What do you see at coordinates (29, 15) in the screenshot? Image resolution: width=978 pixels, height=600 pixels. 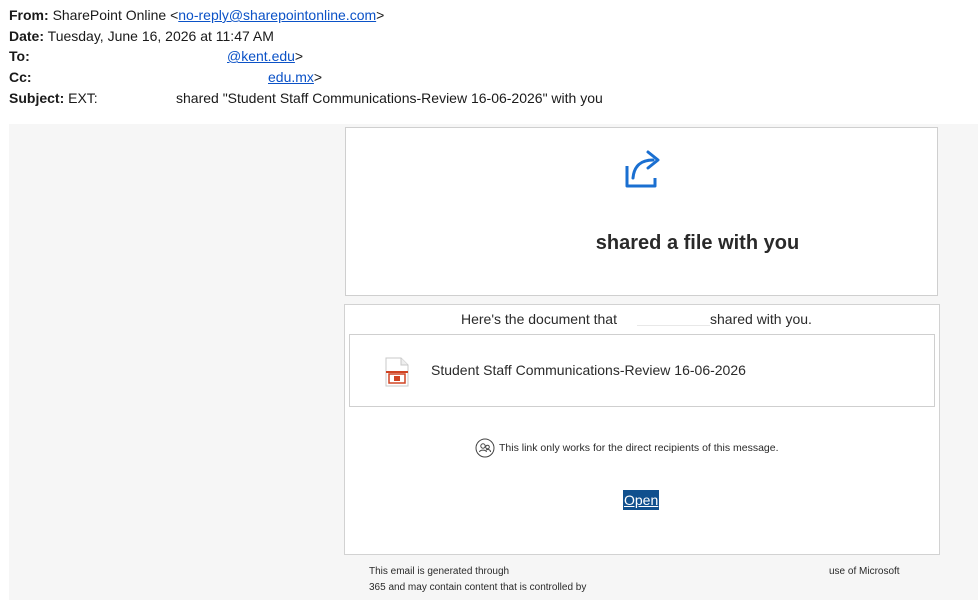 I see `from-label: From:` at bounding box center [29, 15].